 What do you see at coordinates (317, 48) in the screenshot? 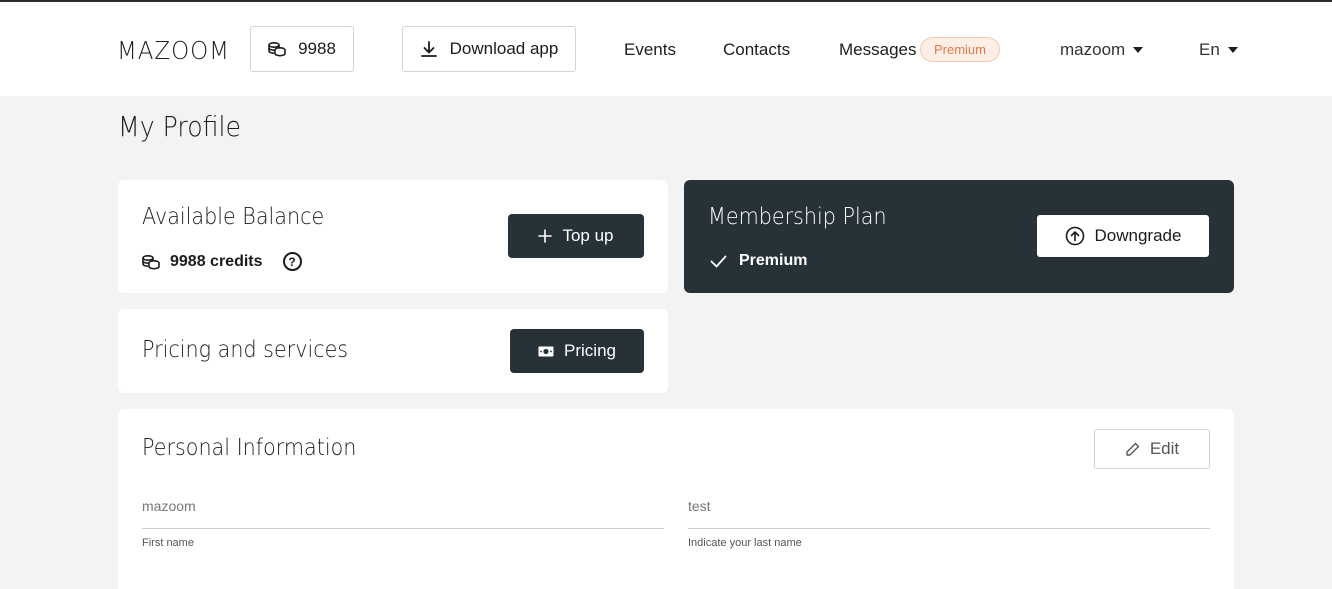
I see `credits-count: 9988` at bounding box center [317, 48].